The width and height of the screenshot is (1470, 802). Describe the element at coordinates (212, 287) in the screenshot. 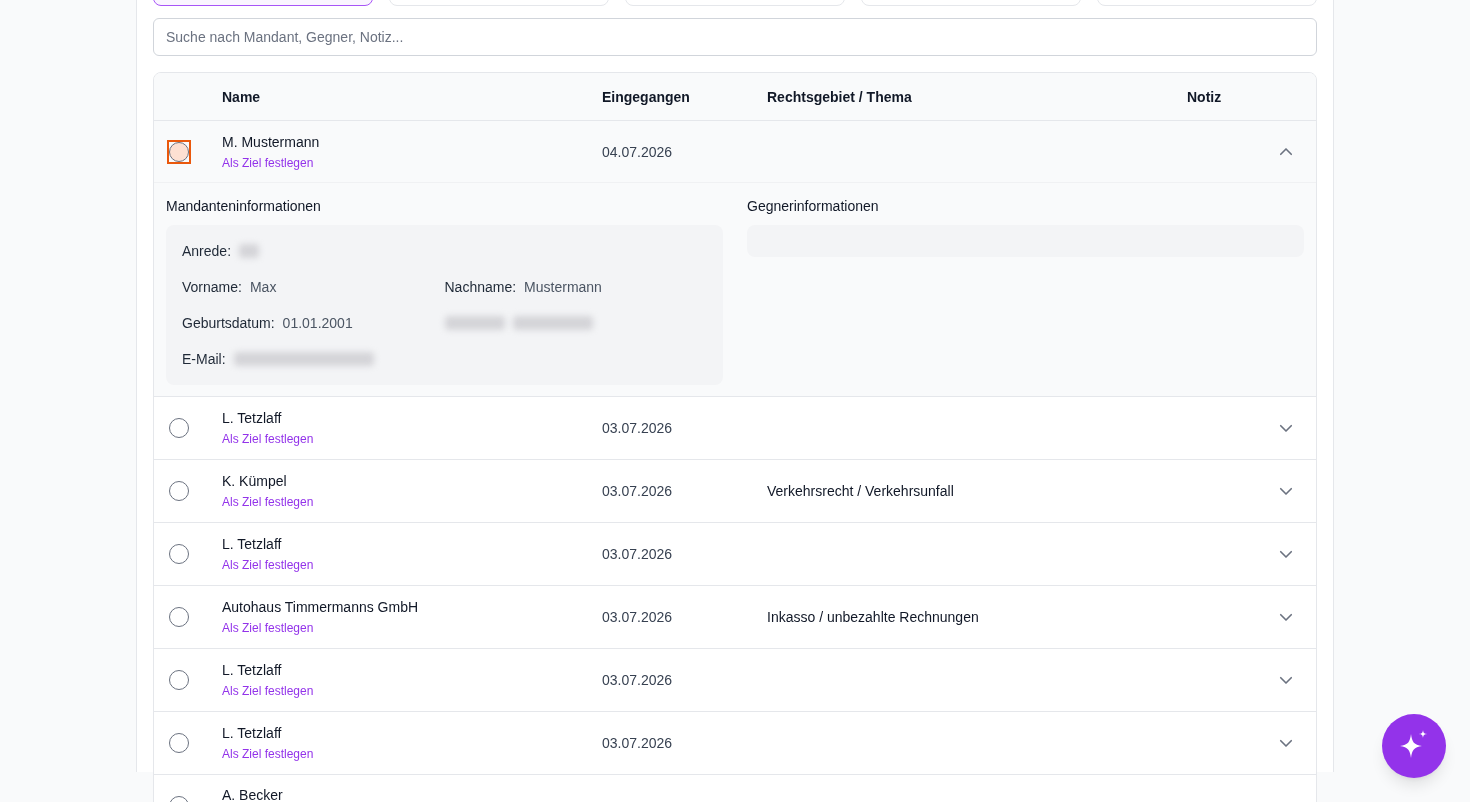

I see `field-label: Vorname:` at that location.